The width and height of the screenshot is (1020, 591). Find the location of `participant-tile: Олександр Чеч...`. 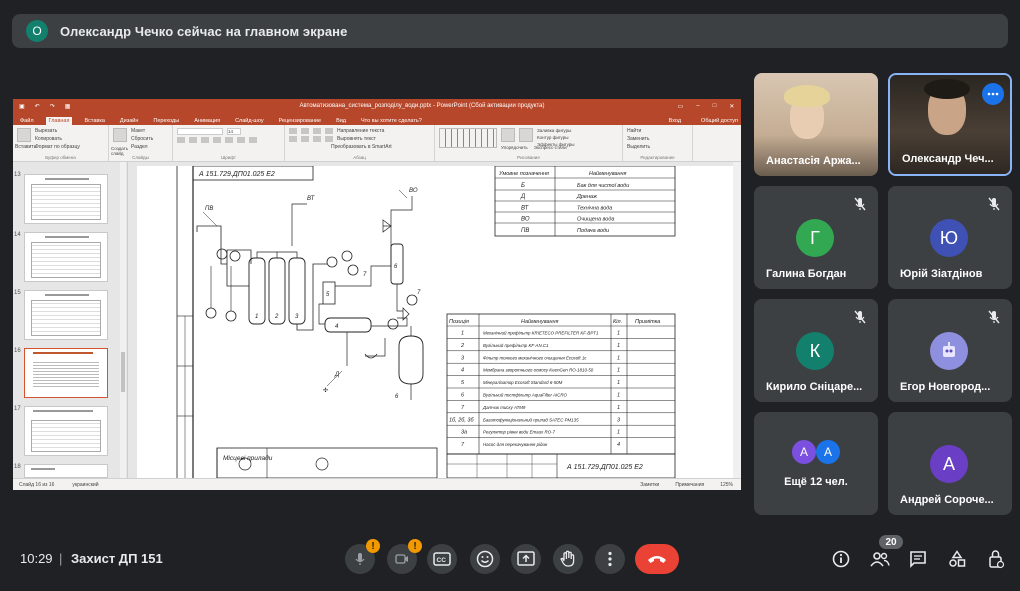

participant-tile: Олександр Чеч... is located at coordinates (950, 124).